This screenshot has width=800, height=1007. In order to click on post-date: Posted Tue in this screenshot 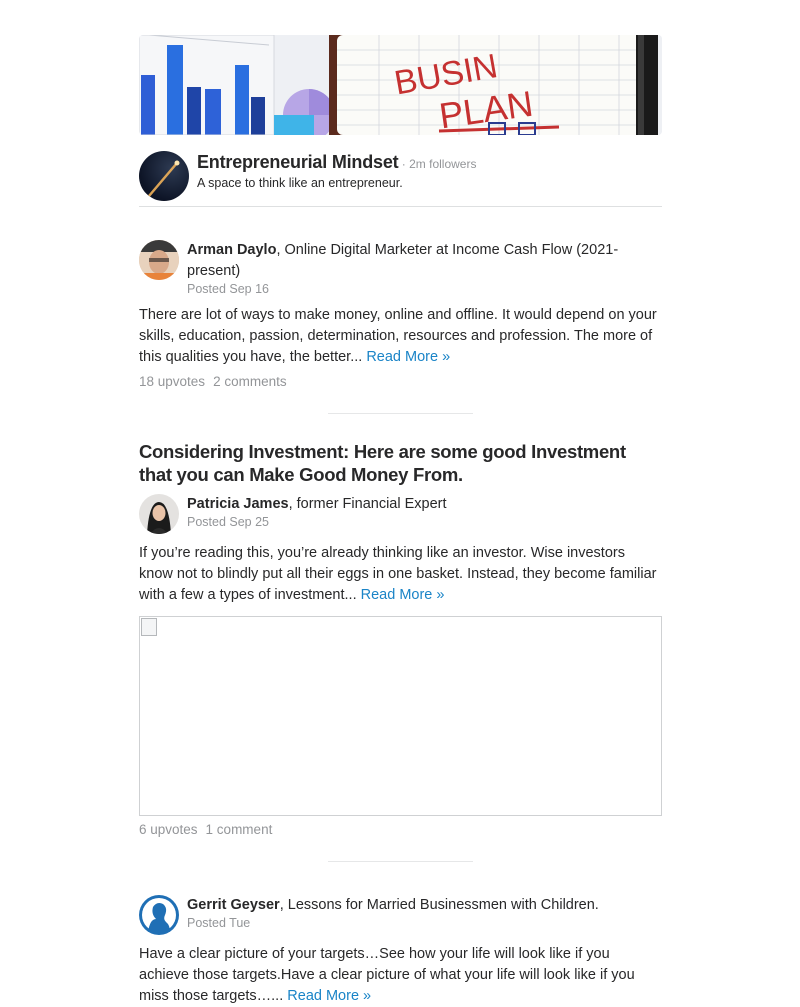, I will do `click(393, 923)`.